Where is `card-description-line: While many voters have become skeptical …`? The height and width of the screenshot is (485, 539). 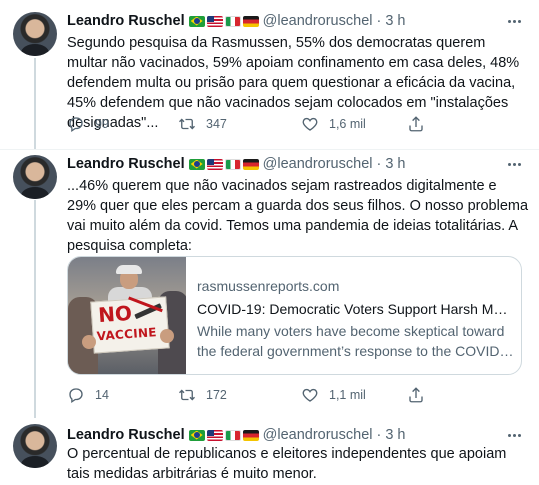 card-description-line: While many voters have become skeptical … is located at coordinates (351, 331).